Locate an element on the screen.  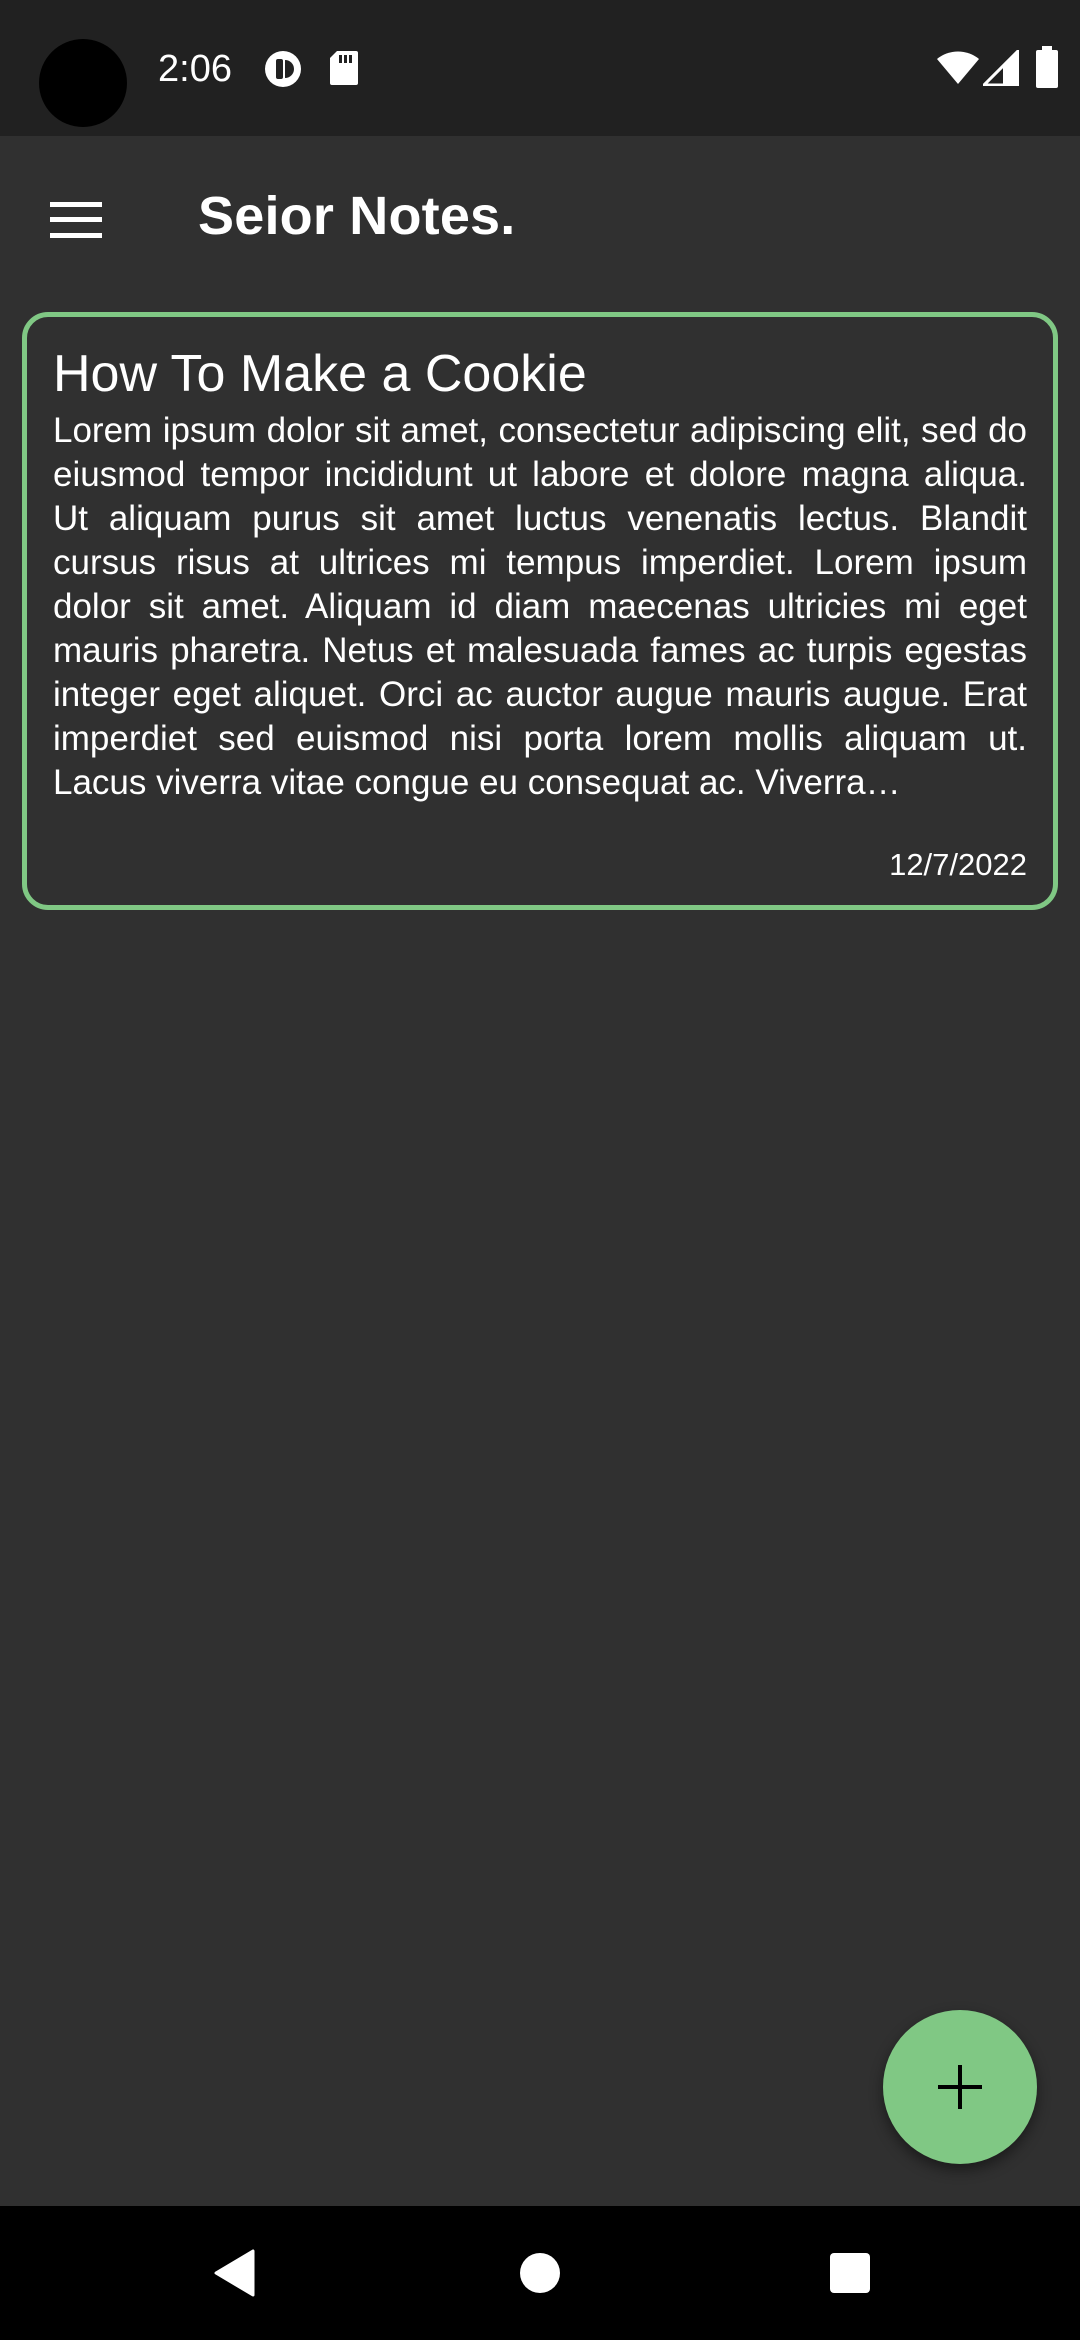
navigation-bar is located at coordinates (540, 2273).